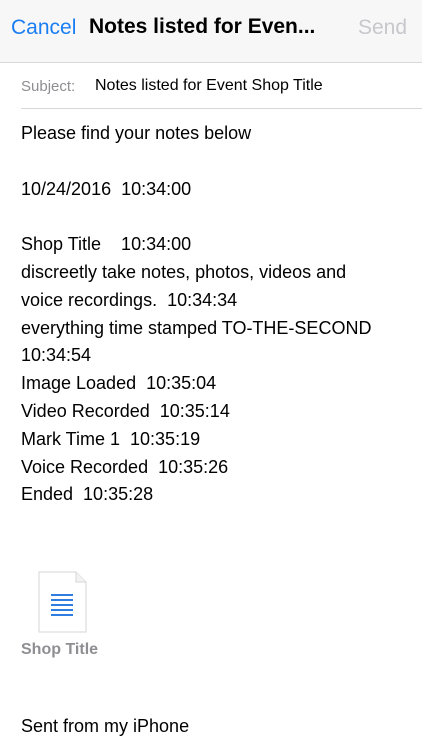  Describe the element at coordinates (43, 28) in the screenshot. I see `cancel-button: Cancel` at that location.